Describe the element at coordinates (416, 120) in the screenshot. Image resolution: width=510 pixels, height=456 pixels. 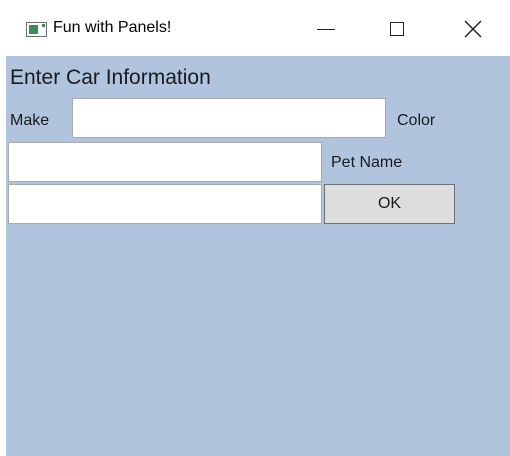
I see `color-label: Color` at that location.